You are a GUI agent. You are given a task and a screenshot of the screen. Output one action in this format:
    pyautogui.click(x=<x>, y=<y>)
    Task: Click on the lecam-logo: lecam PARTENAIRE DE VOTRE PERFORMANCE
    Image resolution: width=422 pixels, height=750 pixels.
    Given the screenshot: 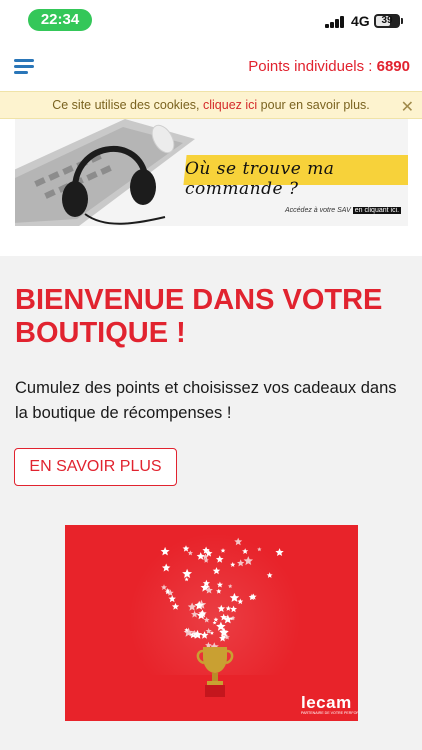 What is the action you would take?
    pyautogui.click(x=329, y=705)
    